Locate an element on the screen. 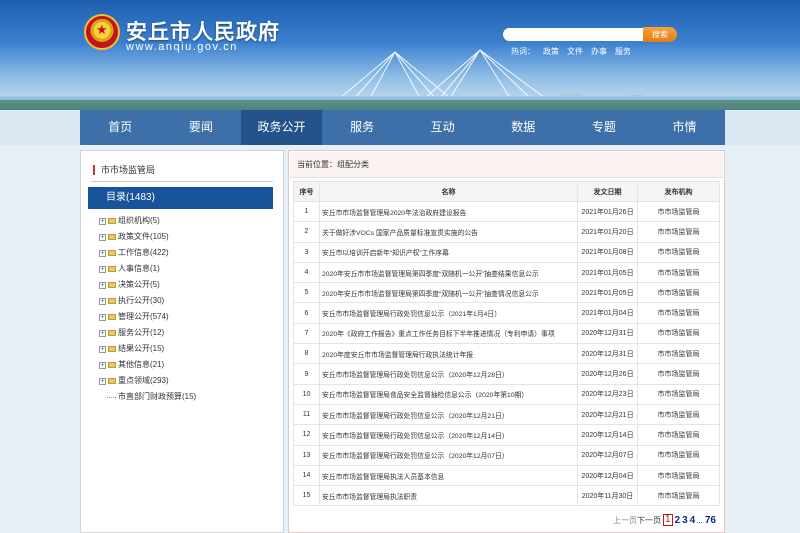  hot-words-label: 热词： is located at coordinates (523, 51).